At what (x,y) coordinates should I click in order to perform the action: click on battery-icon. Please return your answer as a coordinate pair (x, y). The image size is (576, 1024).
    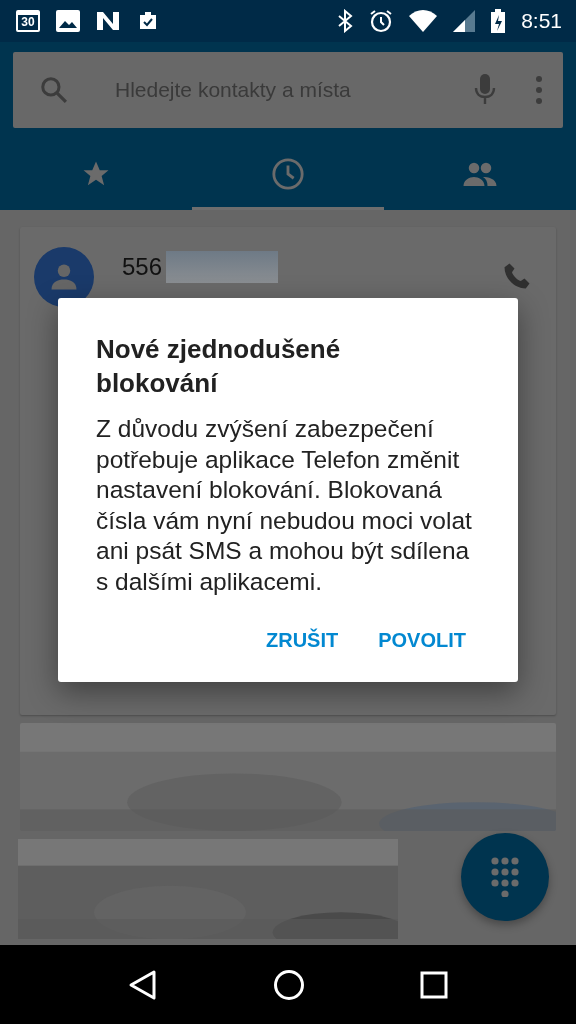
    Looking at the image, I should click on (498, 21).